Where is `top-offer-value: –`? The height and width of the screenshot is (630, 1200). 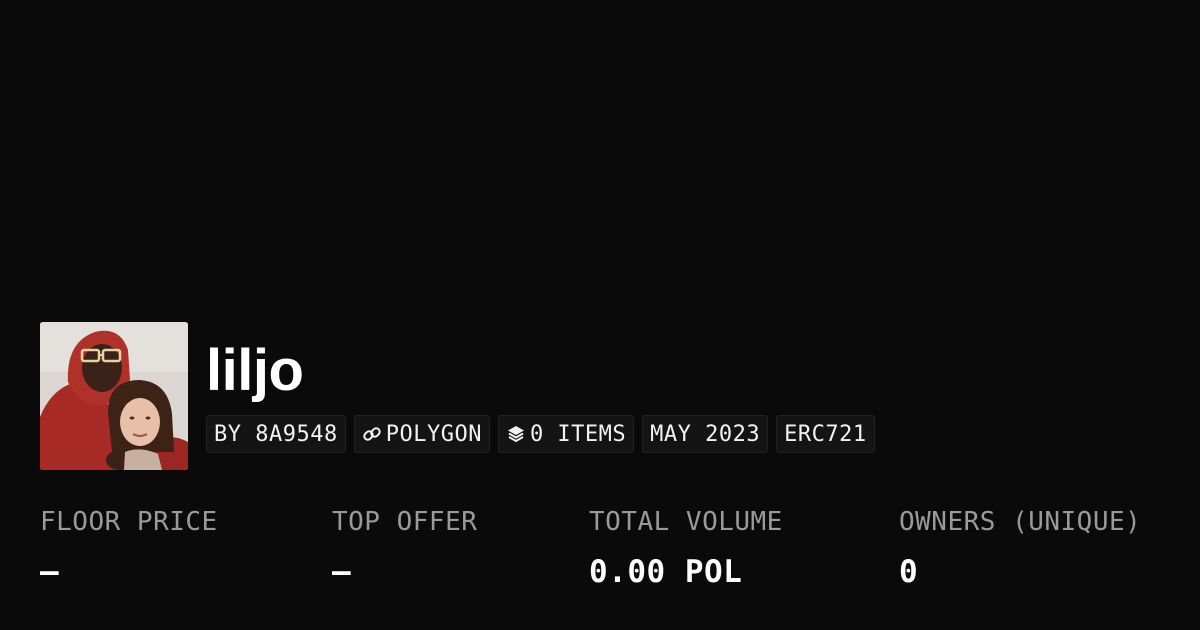 top-offer-value: – is located at coordinates (342, 572).